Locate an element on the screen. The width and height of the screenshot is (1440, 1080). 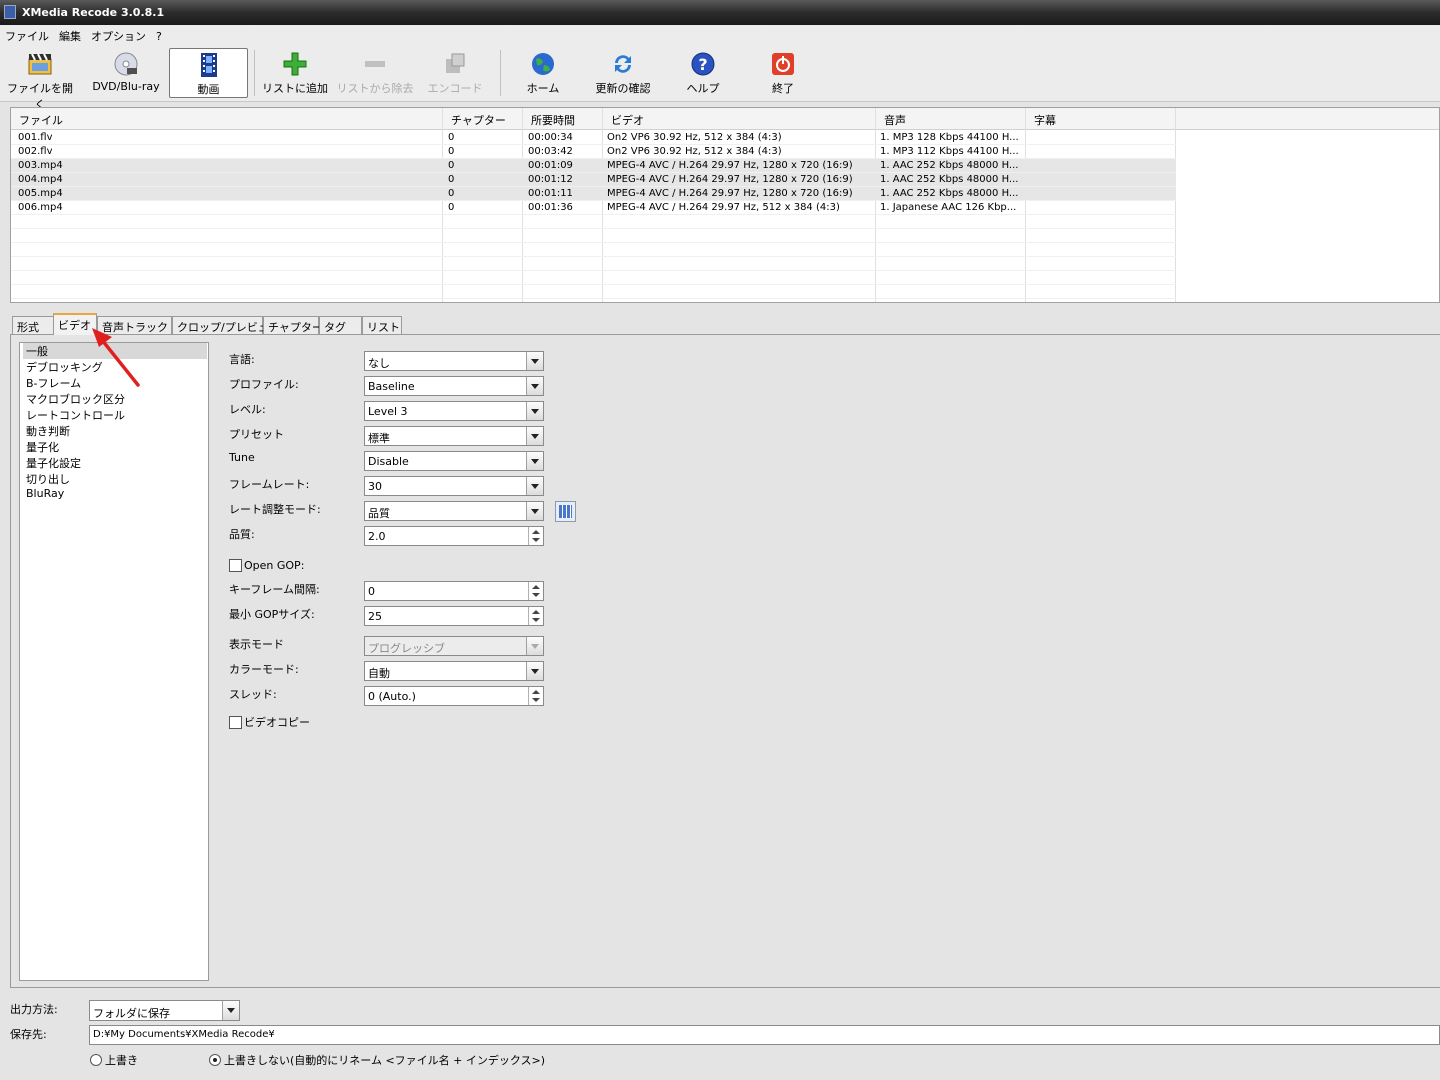
encode-button: エンコード is located at coordinates (455, 73).